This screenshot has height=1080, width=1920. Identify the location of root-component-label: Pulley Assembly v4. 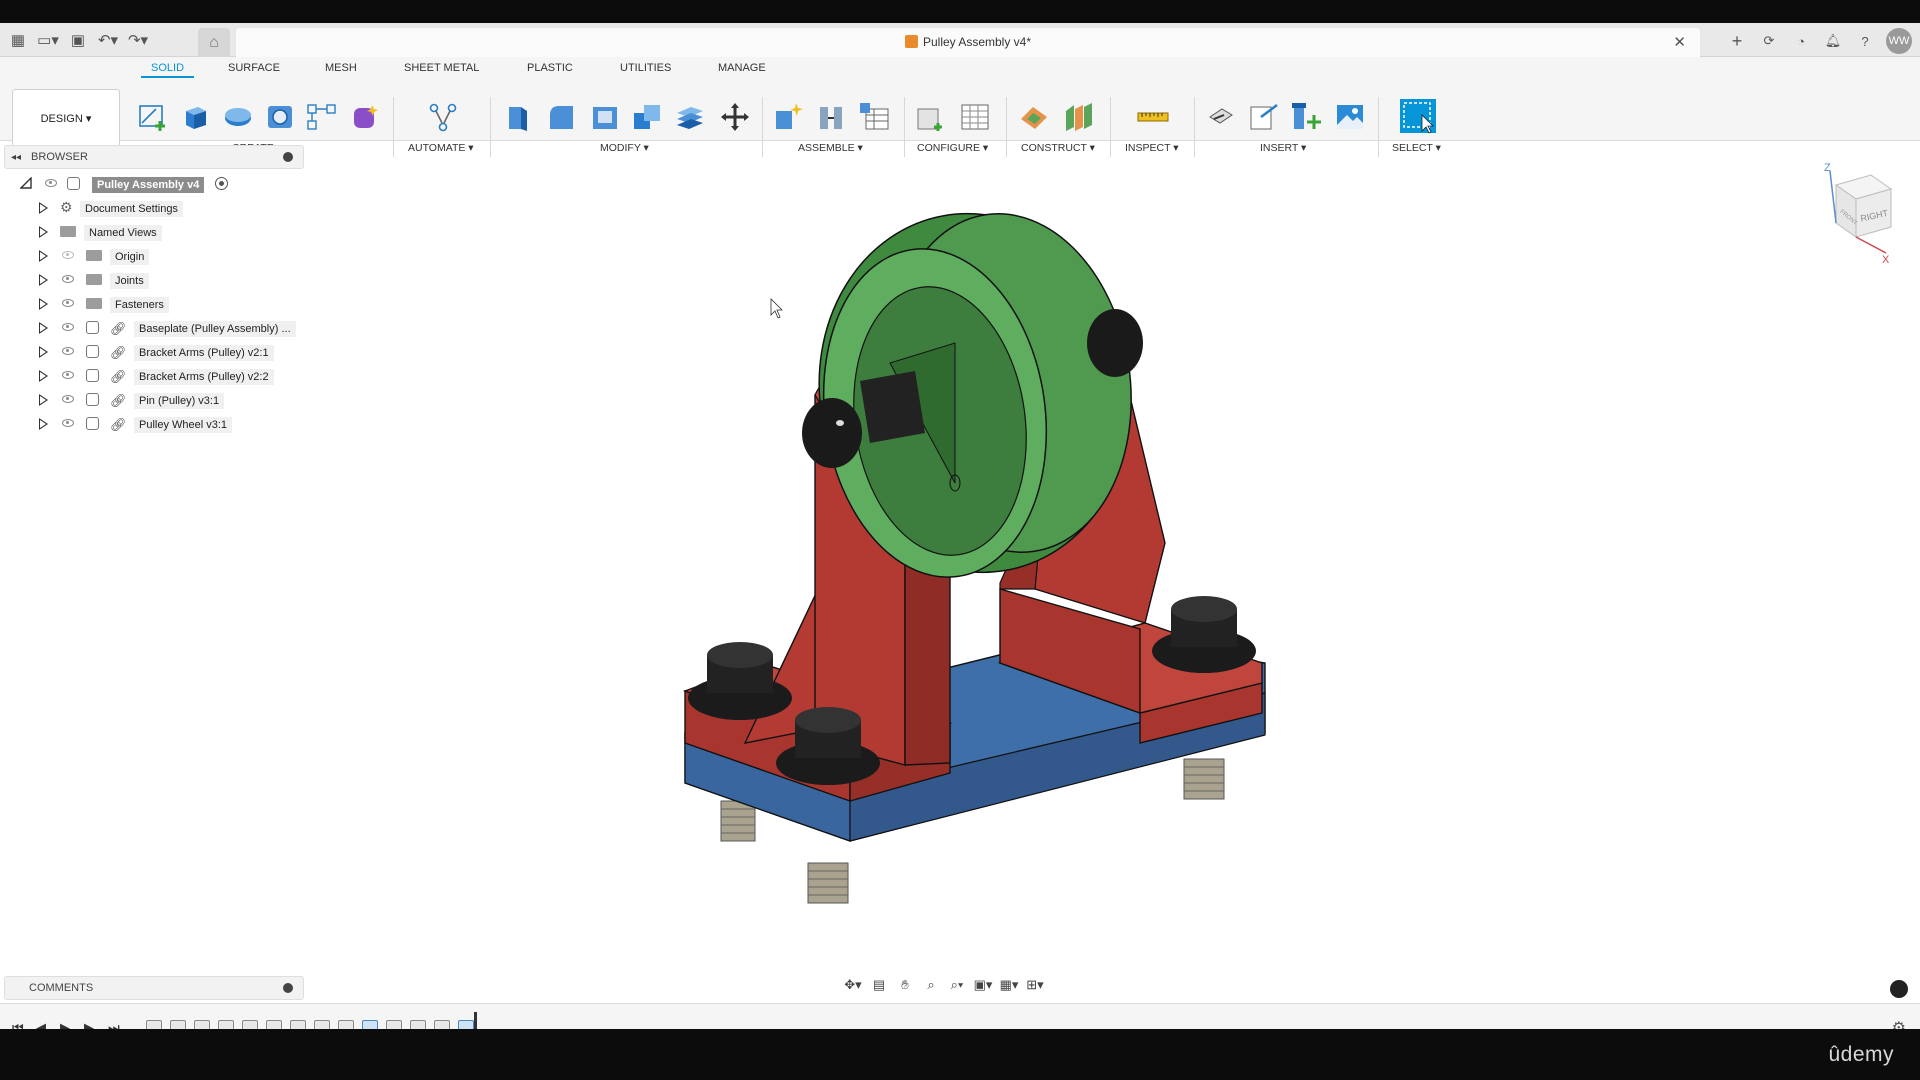
(148, 185).